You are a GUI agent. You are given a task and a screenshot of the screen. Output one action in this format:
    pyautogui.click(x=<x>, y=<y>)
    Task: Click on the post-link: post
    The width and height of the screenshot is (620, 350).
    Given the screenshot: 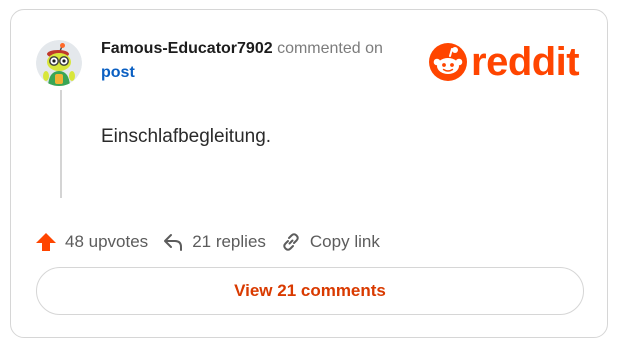 What is the action you would take?
    pyautogui.click(x=118, y=72)
    